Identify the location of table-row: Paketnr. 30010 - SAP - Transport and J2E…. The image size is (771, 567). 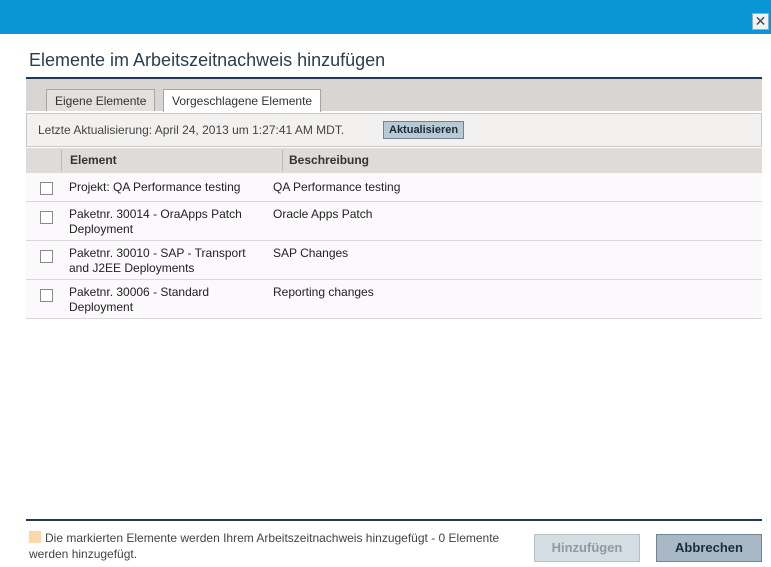
(394, 260).